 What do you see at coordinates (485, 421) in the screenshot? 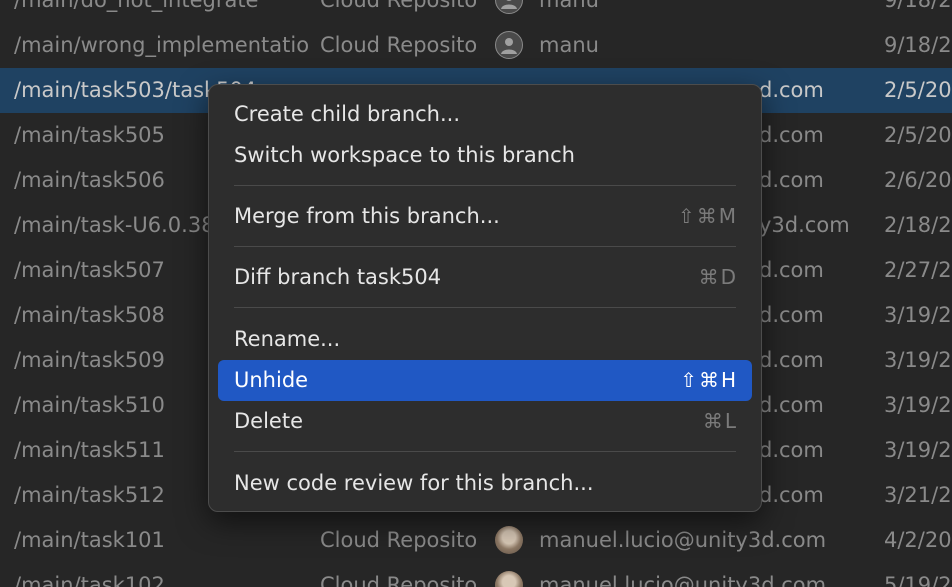
I see `menu-item-delete: Delete ⌘L` at bounding box center [485, 421].